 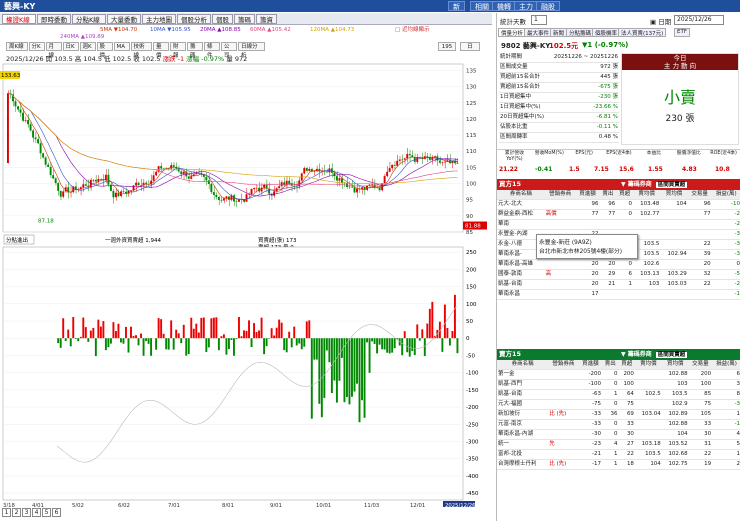 What do you see at coordinates (26, 512) in the screenshot?
I see `page-3: 3` at bounding box center [26, 512].